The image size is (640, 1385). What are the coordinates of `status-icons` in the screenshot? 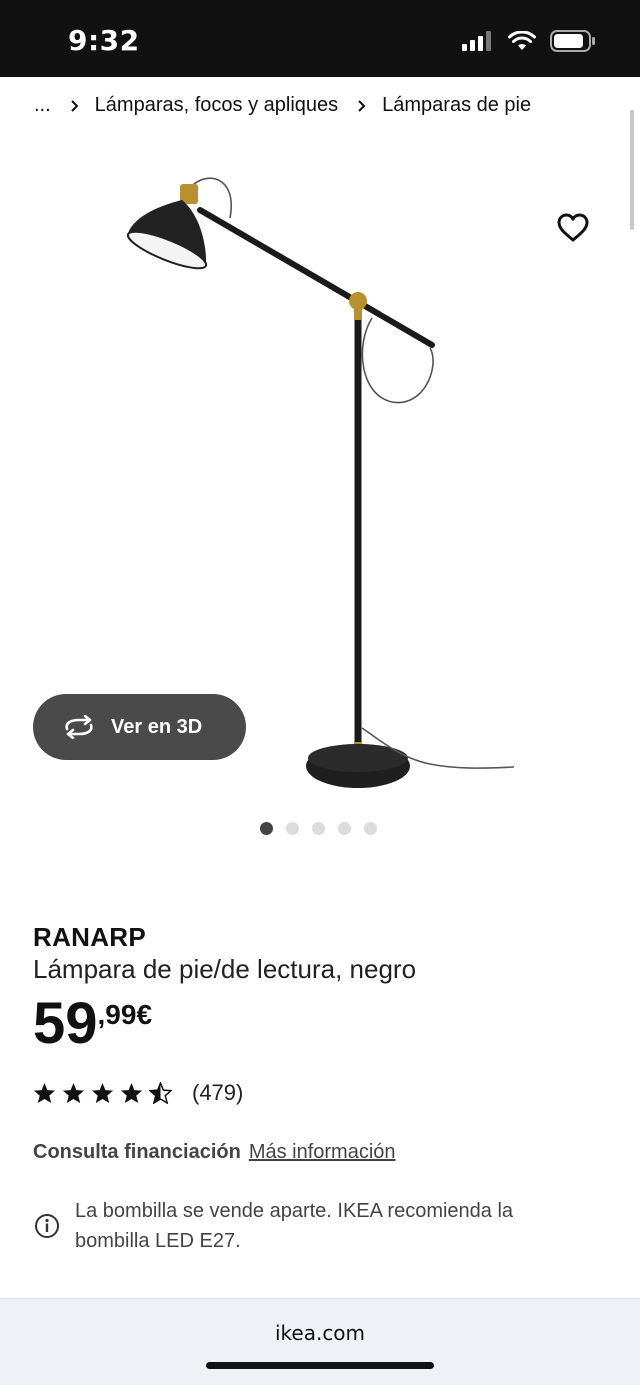 It's located at (529, 41).